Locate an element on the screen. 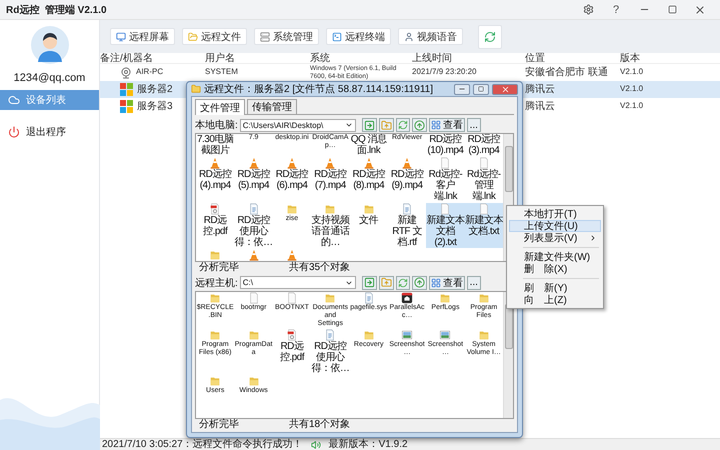 Image resolution: width=720 pixels, height=450 pixels. status-message: 2021/7/10 3:05:27：远程文件命令执行成功！ is located at coordinates (202, 444).